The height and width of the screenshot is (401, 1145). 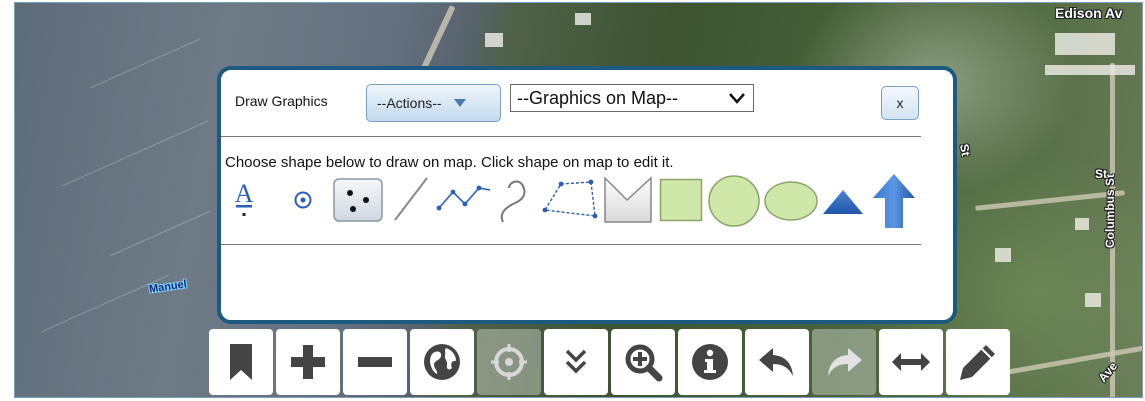 I want to click on info-icon, so click(x=710, y=362).